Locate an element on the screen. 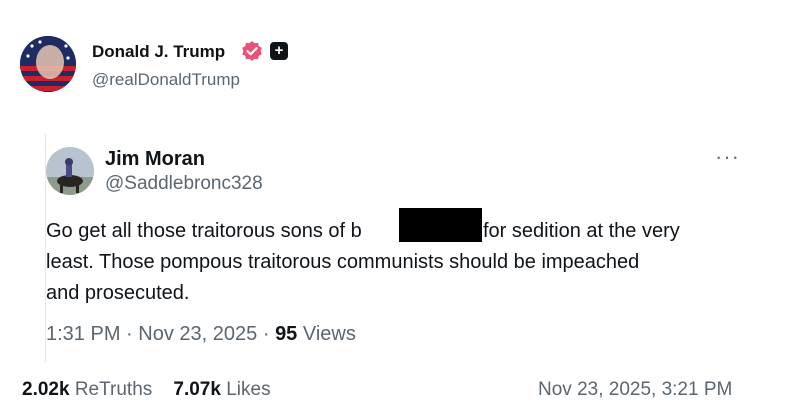 This screenshot has width=800, height=417. views-label: Views is located at coordinates (329, 334).